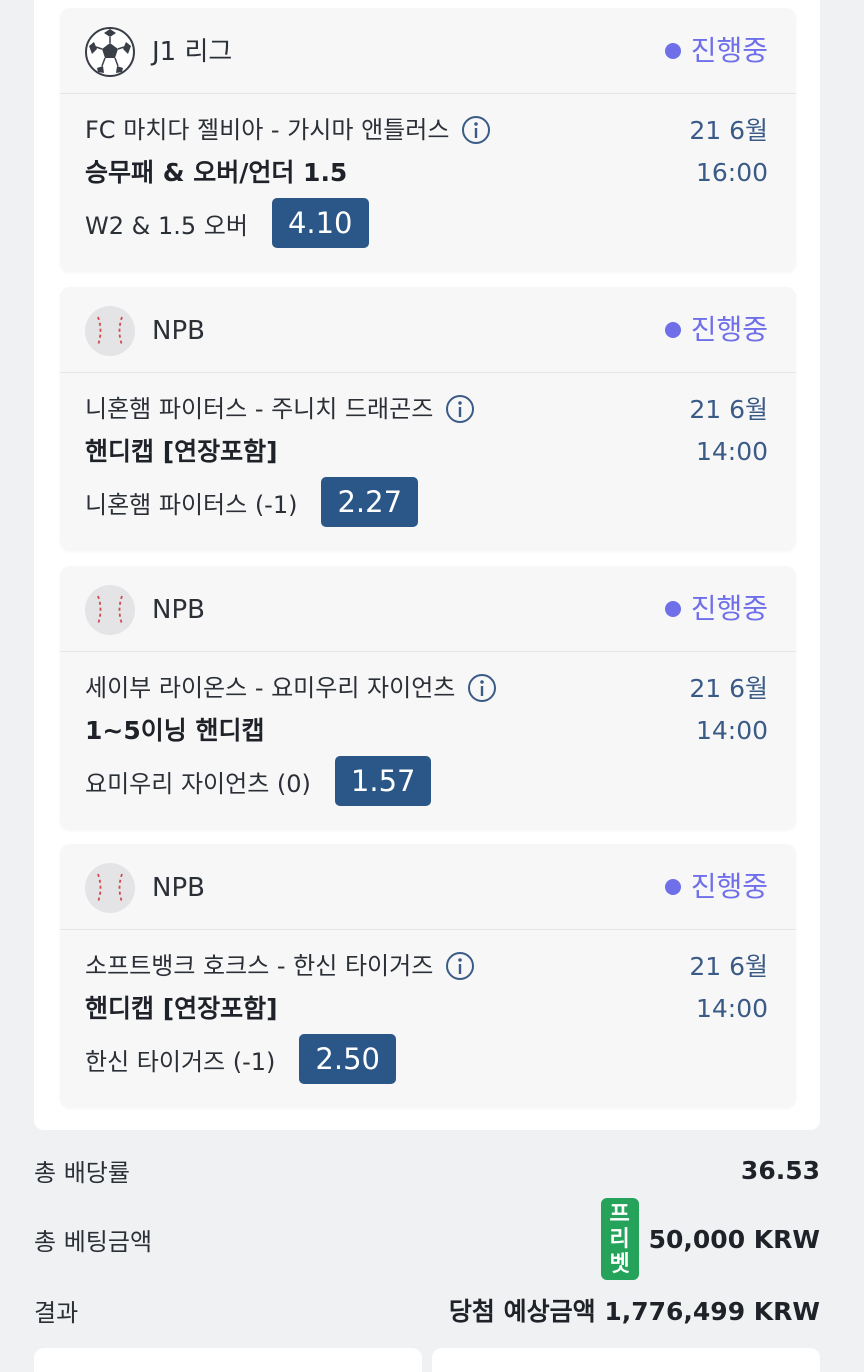 The width and height of the screenshot is (864, 1372). Describe the element at coordinates (191, 504) in the screenshot. I see `pick-label: 니혼햄 파이터스 (-1)` at that location.